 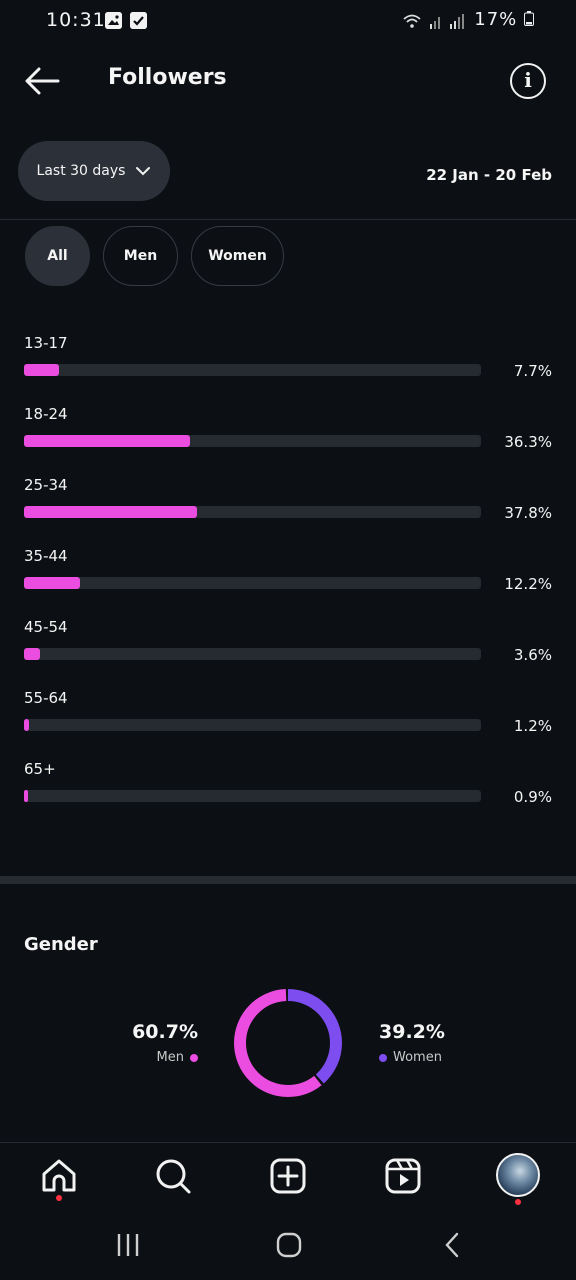 I want to click on checkbox-notification-icon, so click(x=138, y=20).